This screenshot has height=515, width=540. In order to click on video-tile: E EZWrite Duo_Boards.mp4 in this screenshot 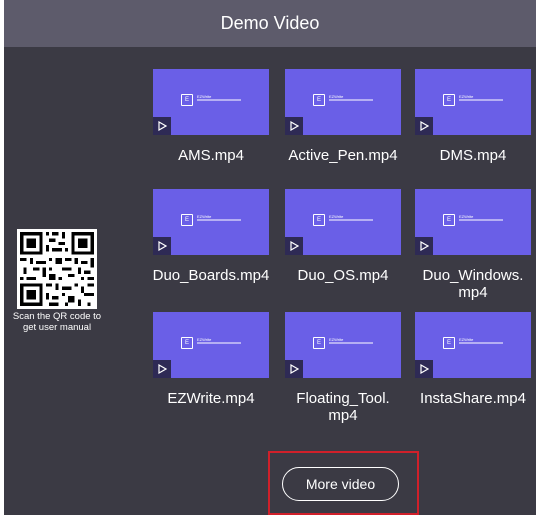, I will do `click(211, 236)`.